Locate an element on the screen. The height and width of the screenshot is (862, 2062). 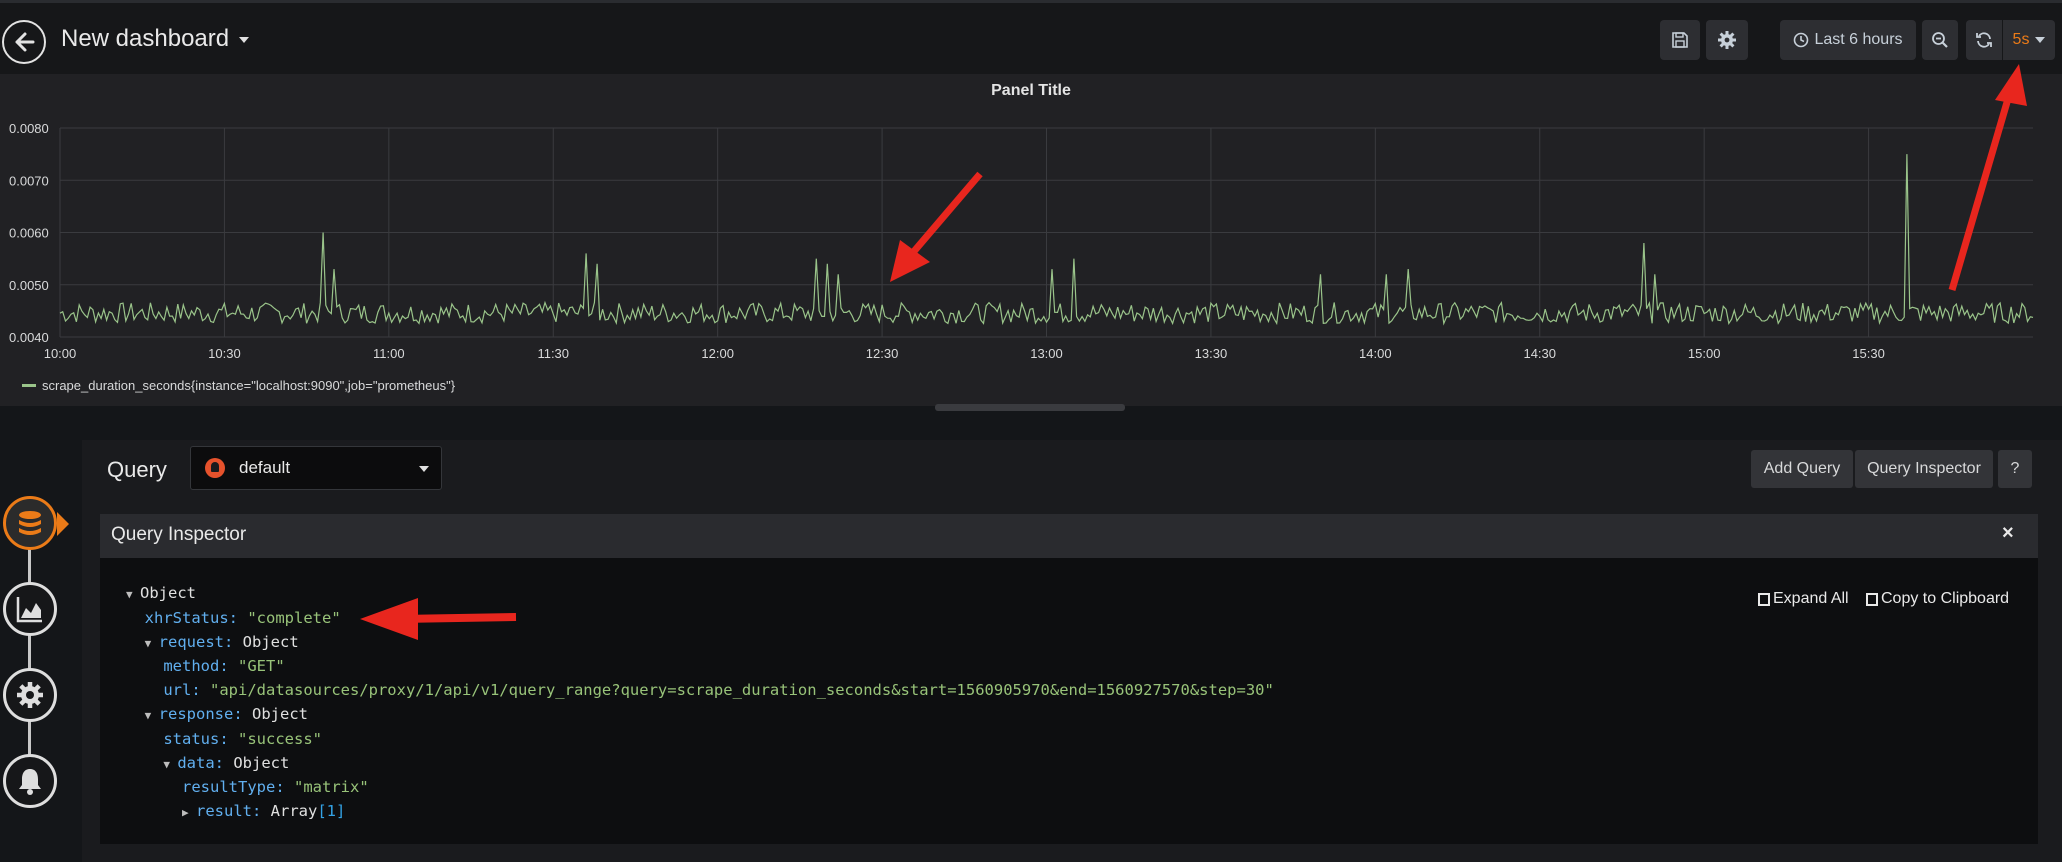
cog-icon is located at coordinates (30, 695).